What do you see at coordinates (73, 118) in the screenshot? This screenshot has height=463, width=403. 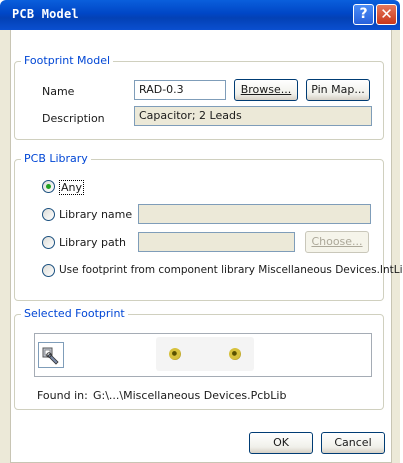 I see `description-label: Description` at bounding box center [73, 118].